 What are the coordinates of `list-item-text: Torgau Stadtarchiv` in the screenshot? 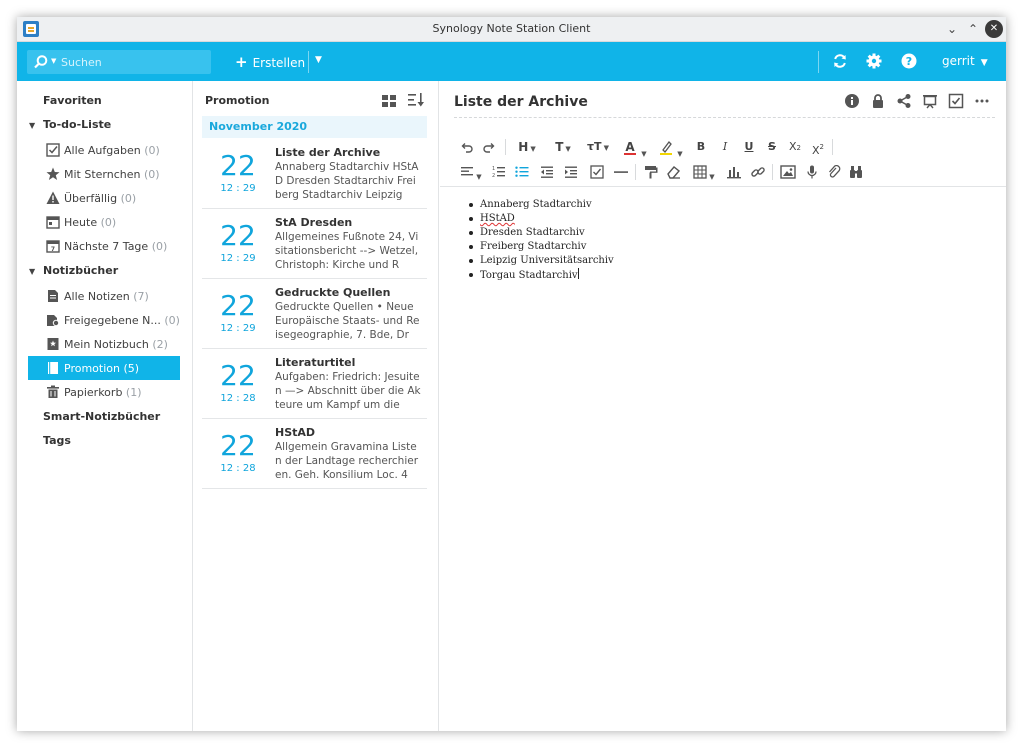 It's located at (529, 275).